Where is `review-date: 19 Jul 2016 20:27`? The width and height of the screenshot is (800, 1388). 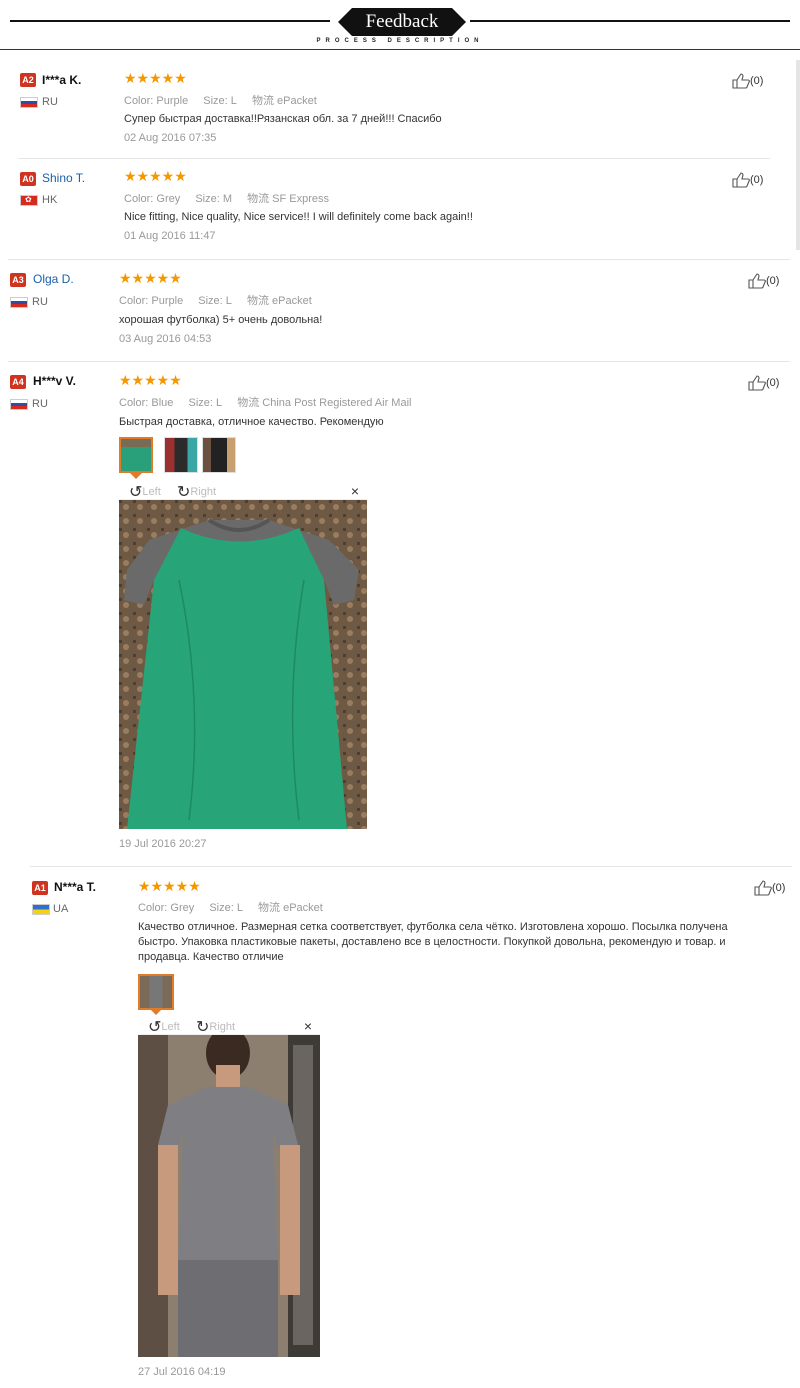 review-date: 19 Jul 2016 20:27 is located at coordinates (163, 844).